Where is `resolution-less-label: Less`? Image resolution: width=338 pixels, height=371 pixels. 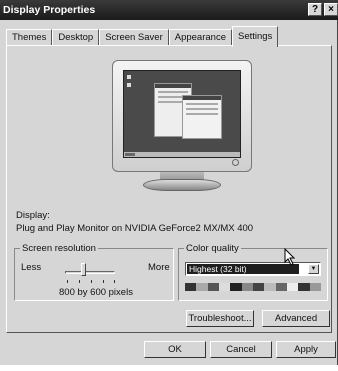
resolution-less-label: Less is located at coordinates (31, 267).